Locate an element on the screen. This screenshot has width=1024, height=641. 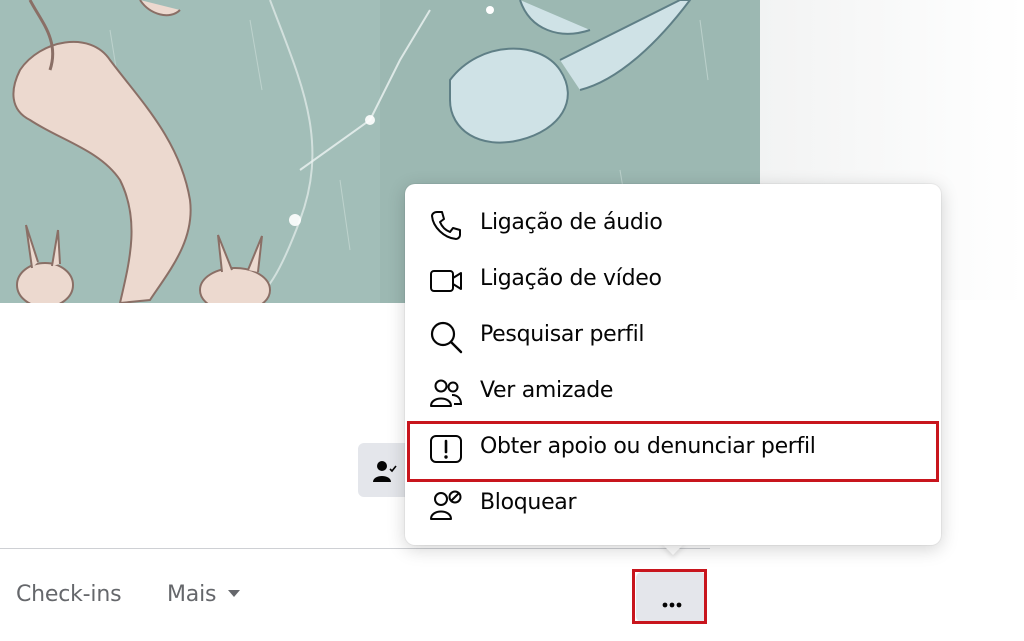
menu-item-audio-call: Ligação de áudio is located at coordinates (673, 224).